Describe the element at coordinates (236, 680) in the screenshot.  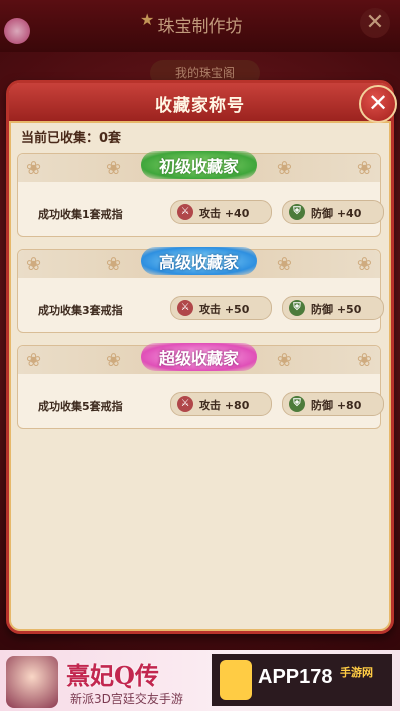
I see `phone-icon` at that location.